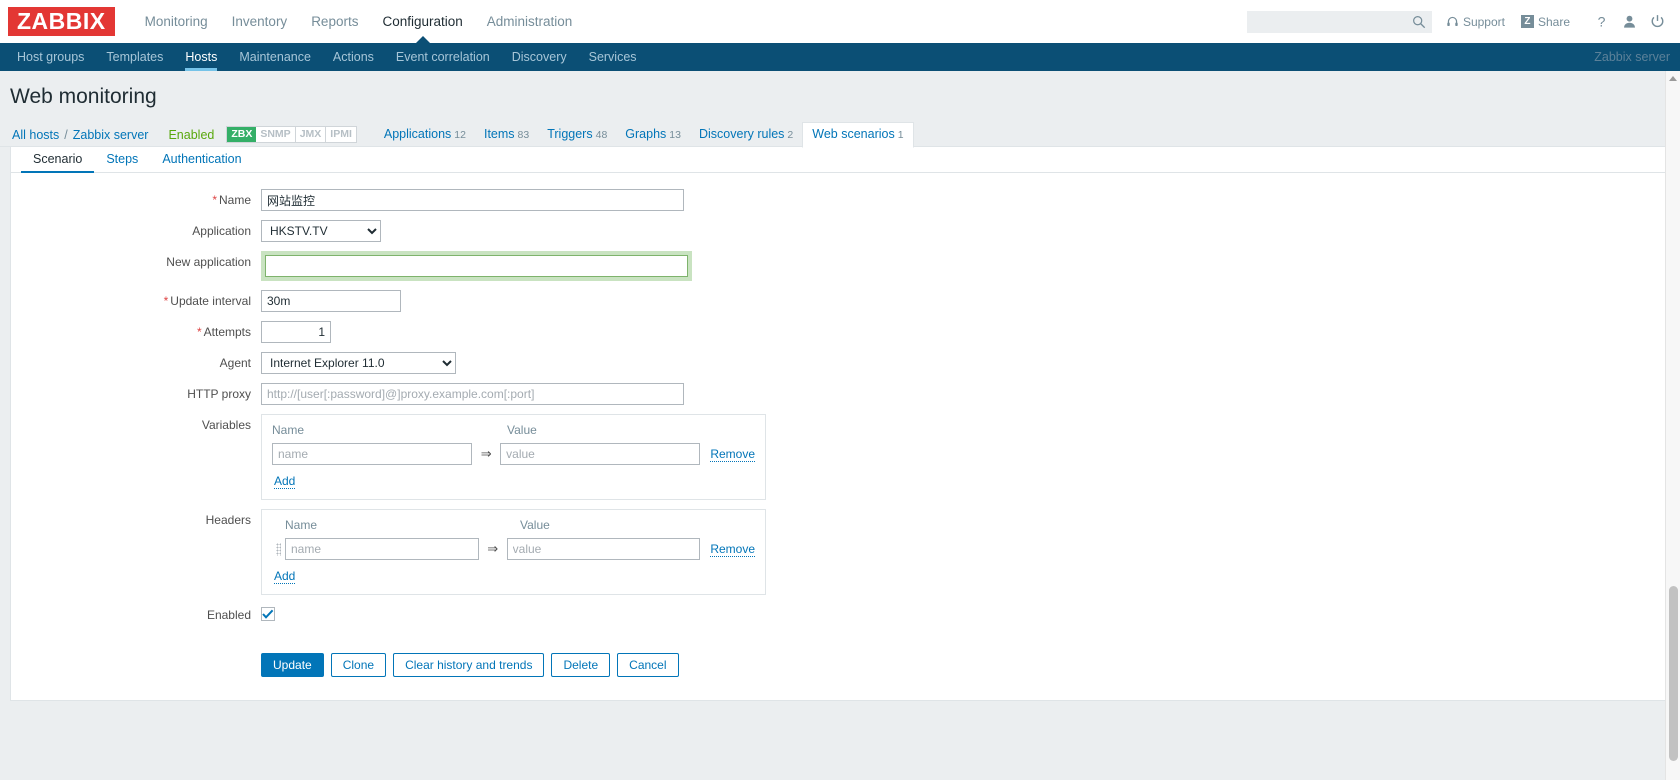  What do you see at coordinates (900, 135) in the screenshot?
I see `host-tab-count: 1` at bounding box center [900, 135].